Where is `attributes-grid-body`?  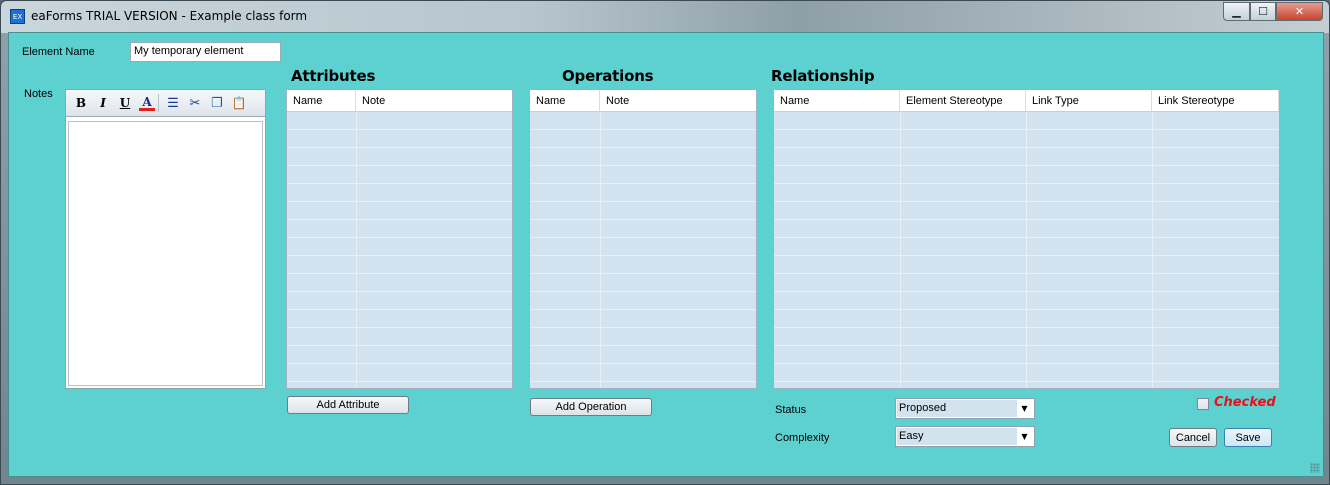
attributes-grid-body is located at coordinates (399, 250).